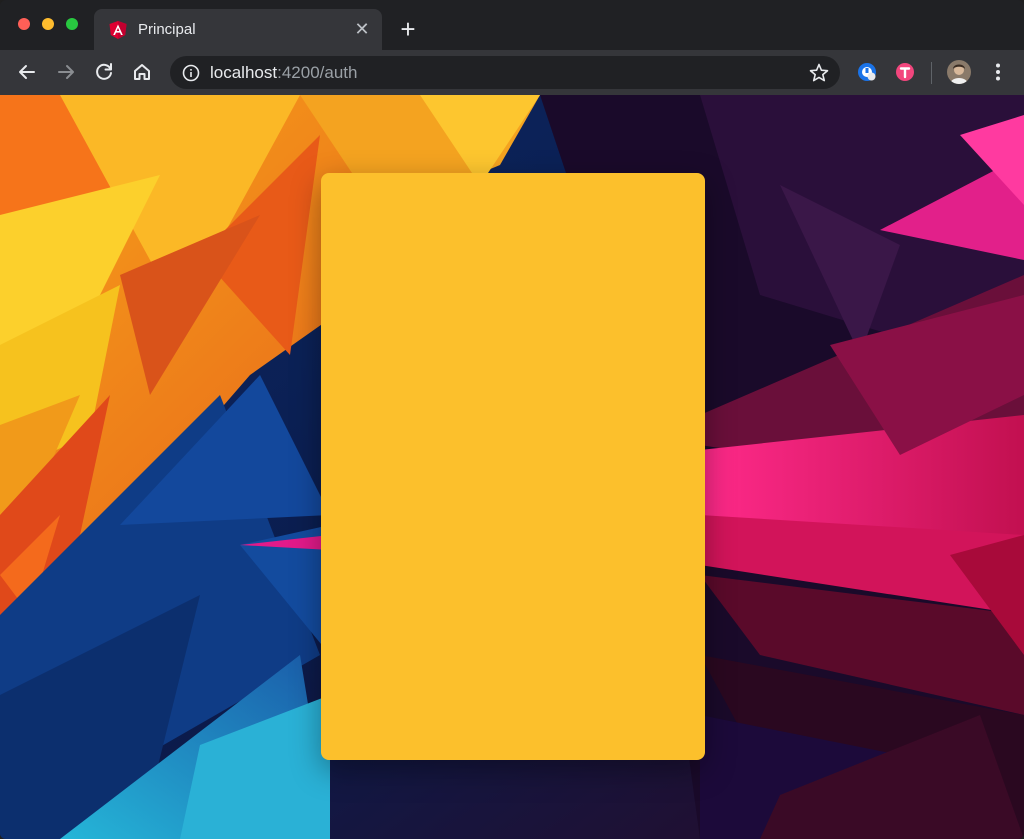 The height and width of the screenshot is (839, 1024). I want to click on extension-blue-icon, so click(867, 72).